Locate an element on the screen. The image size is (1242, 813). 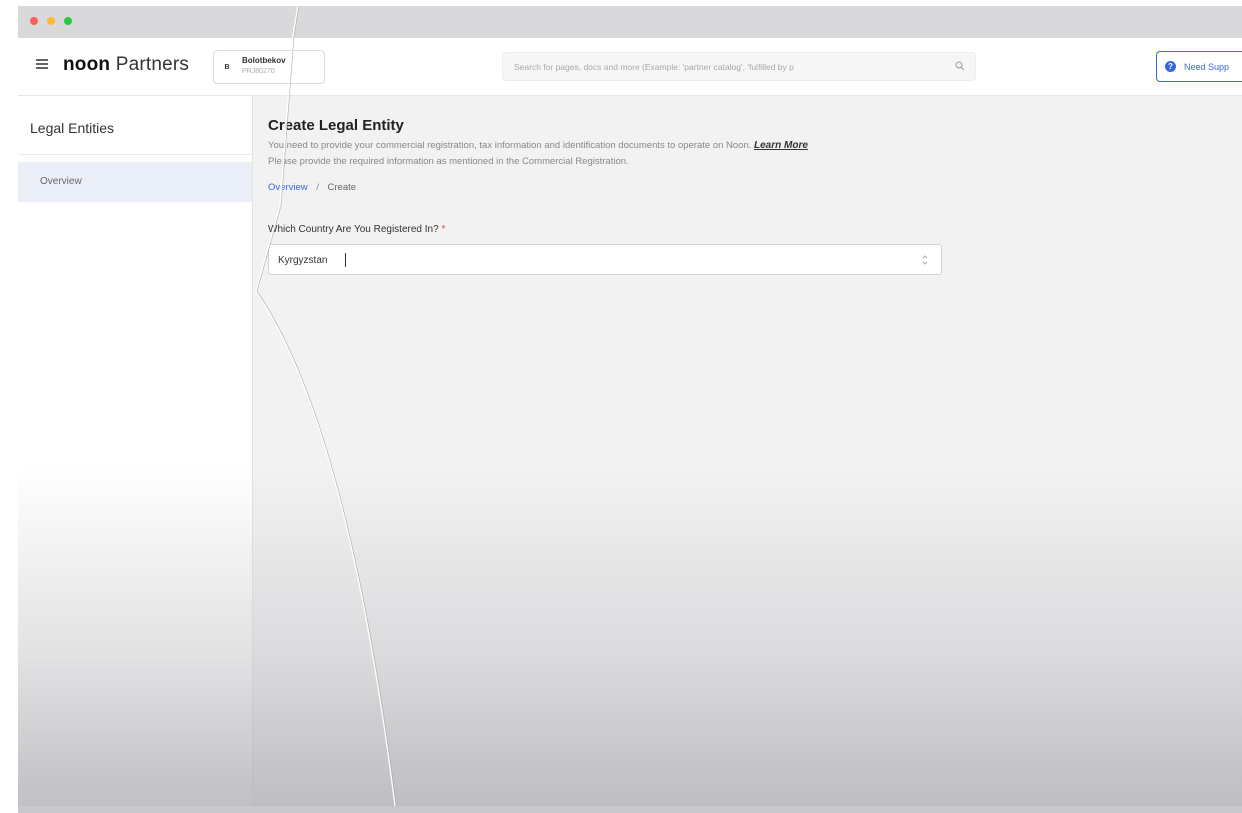
country-field-label: Which Country Are You Registered In? * is located at coordinates (356, 229).